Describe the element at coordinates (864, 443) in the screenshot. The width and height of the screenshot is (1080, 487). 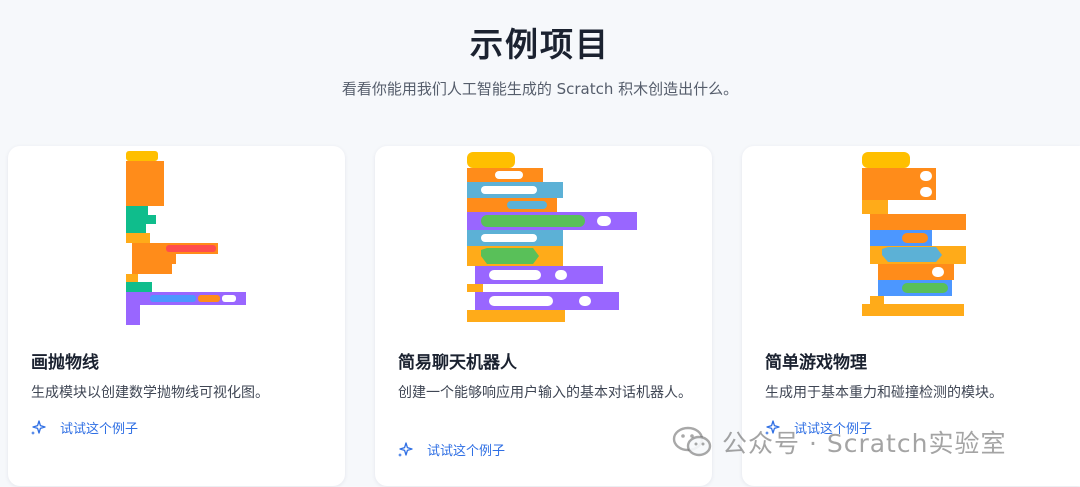
I see `watermark-text: 公众号 · Scratch实验室` at that location.